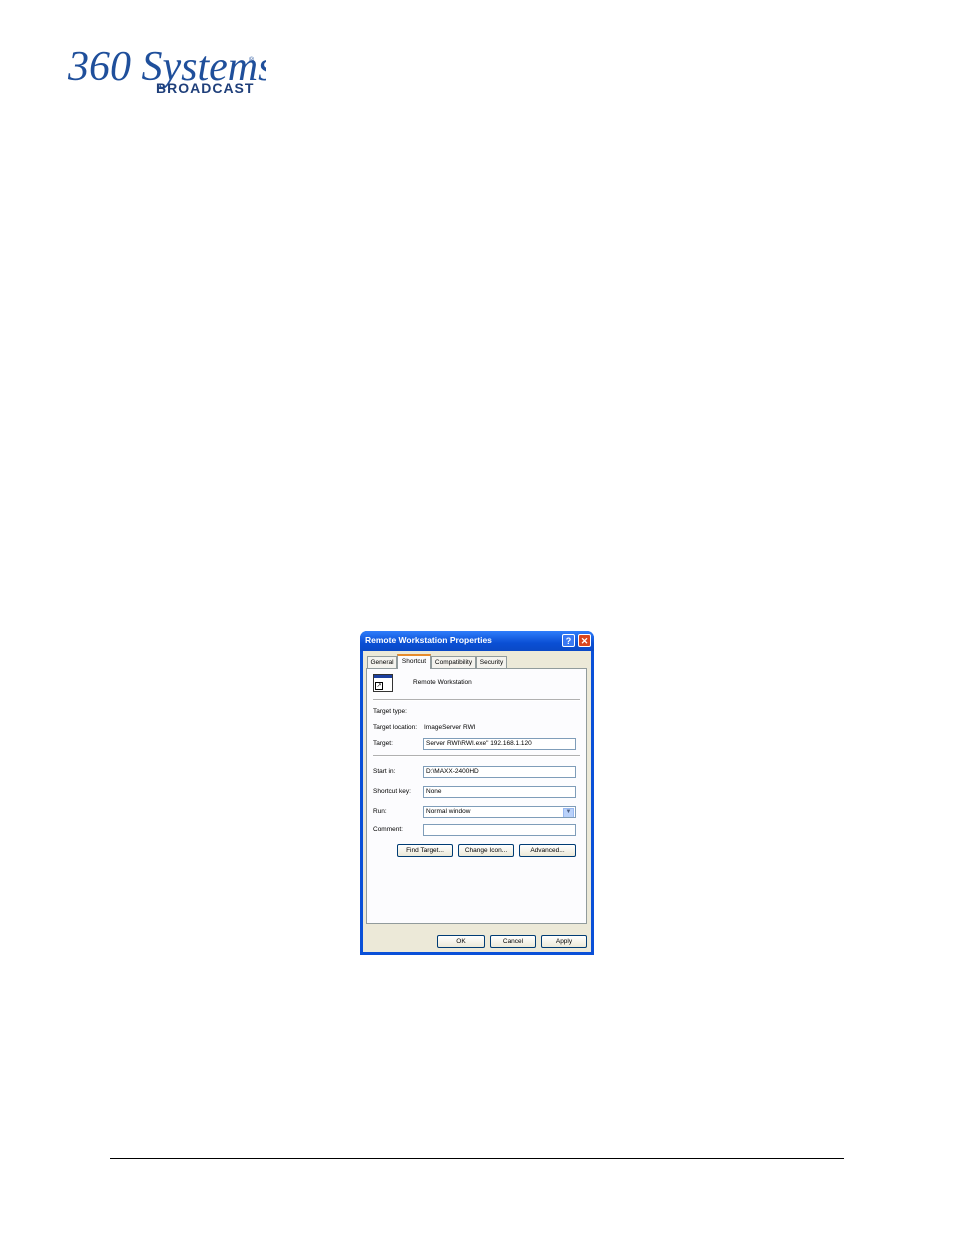 Image resolution: width=954 pixels, height=1235 pixels. Describe the element at coordinates (383, 683) in the screenshot. I see `shortcut-icon: ↗` at that location.